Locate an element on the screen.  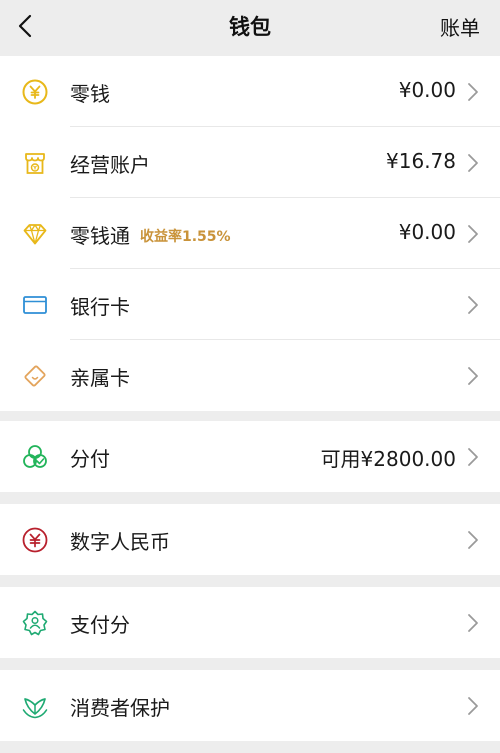
list-item-label: 亲属卡 is located at coordinates (100, 378).